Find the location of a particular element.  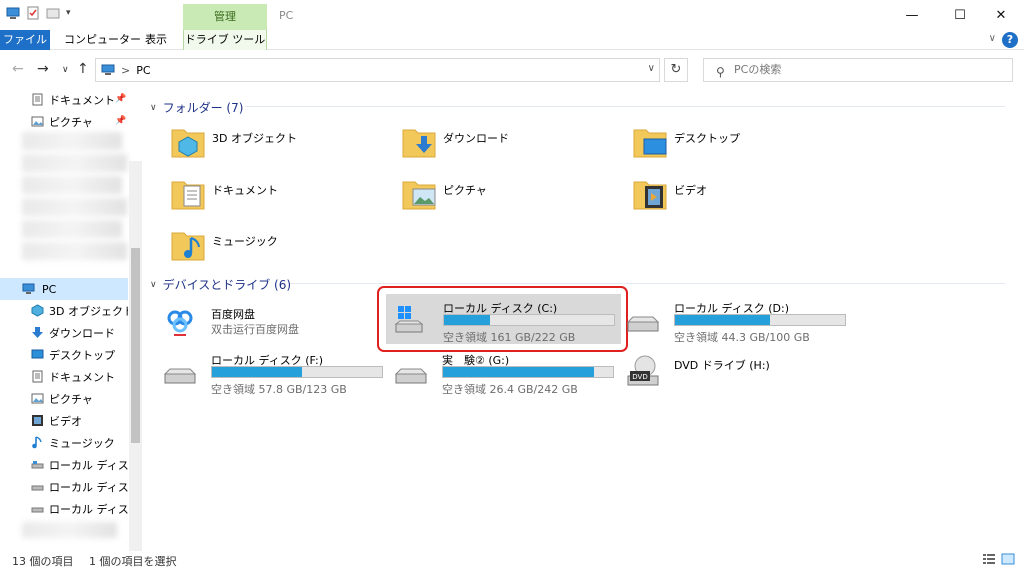

status-bar: 13 個の項目 1 個の項目を選択 is located at coordinates (512, 559).